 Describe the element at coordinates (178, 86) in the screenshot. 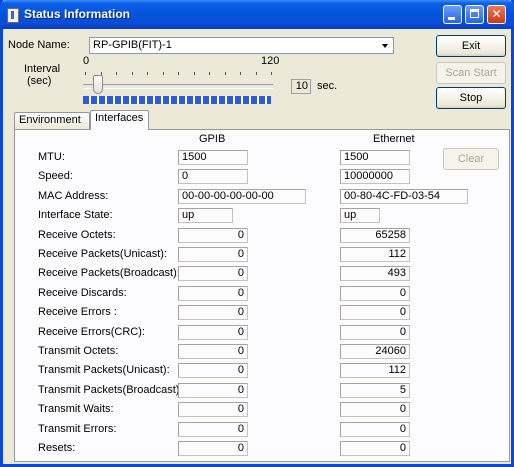

I see `interval-slider-track` at that location.